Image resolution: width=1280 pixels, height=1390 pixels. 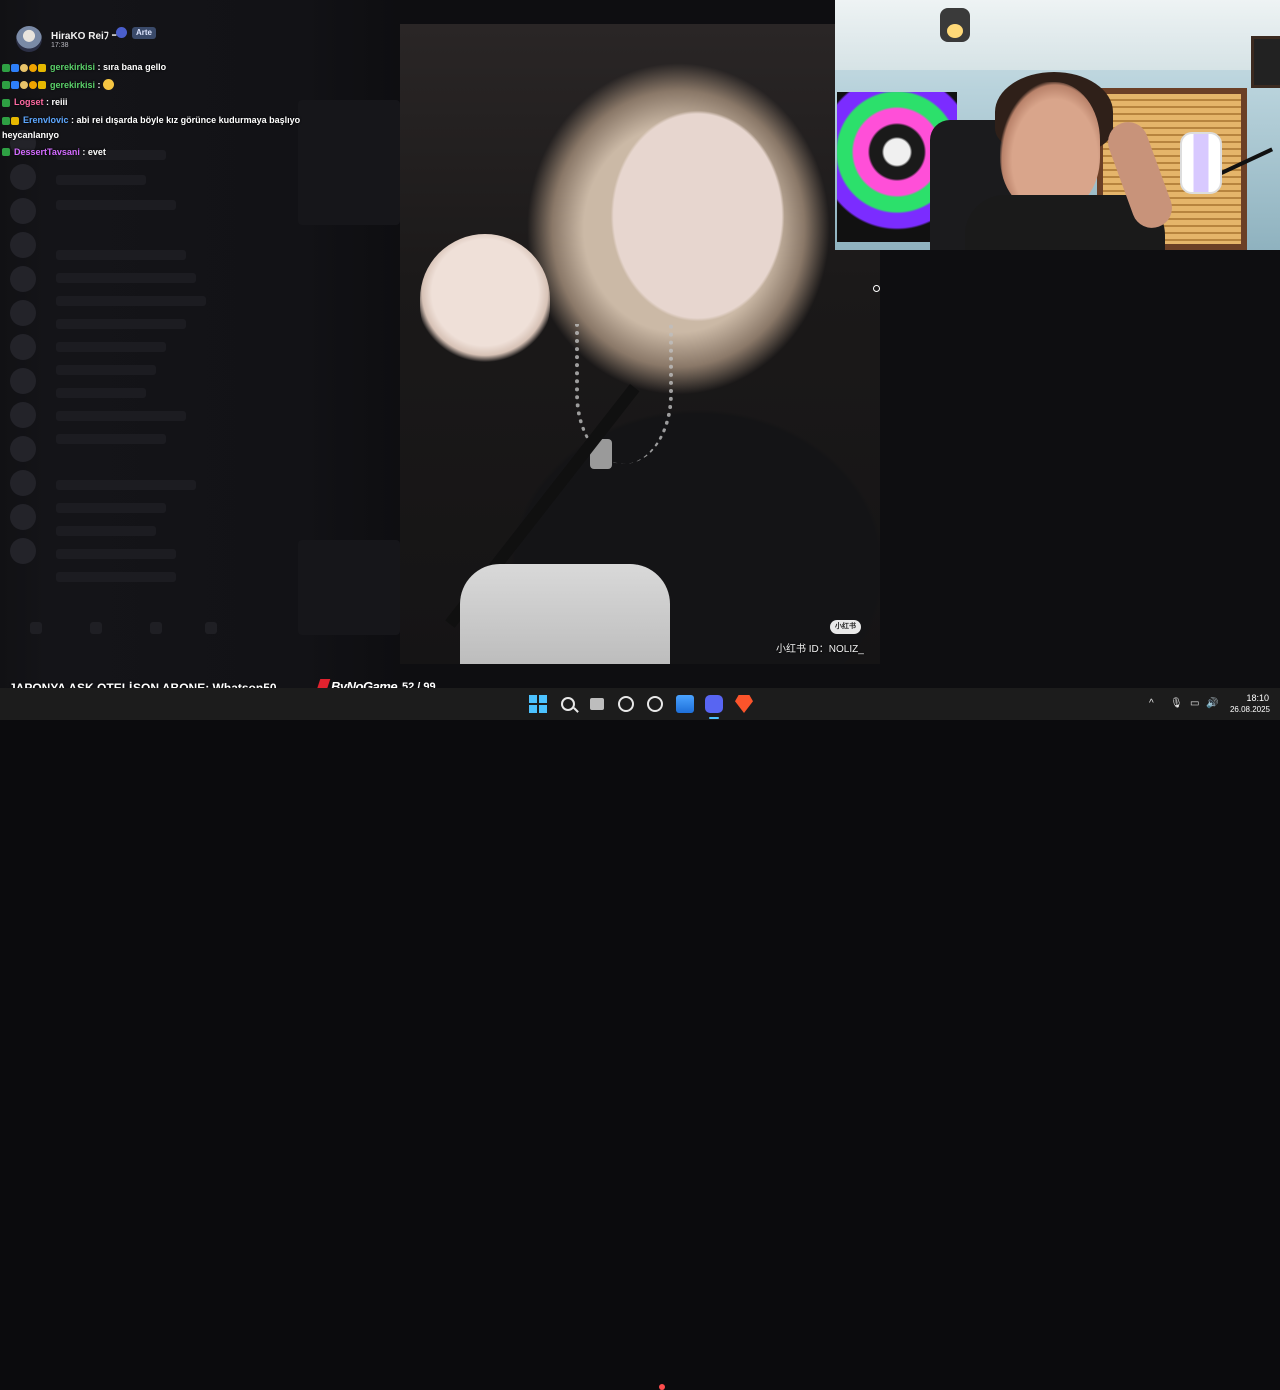 I want to click on badge-icon, so click(x=121, y=32).